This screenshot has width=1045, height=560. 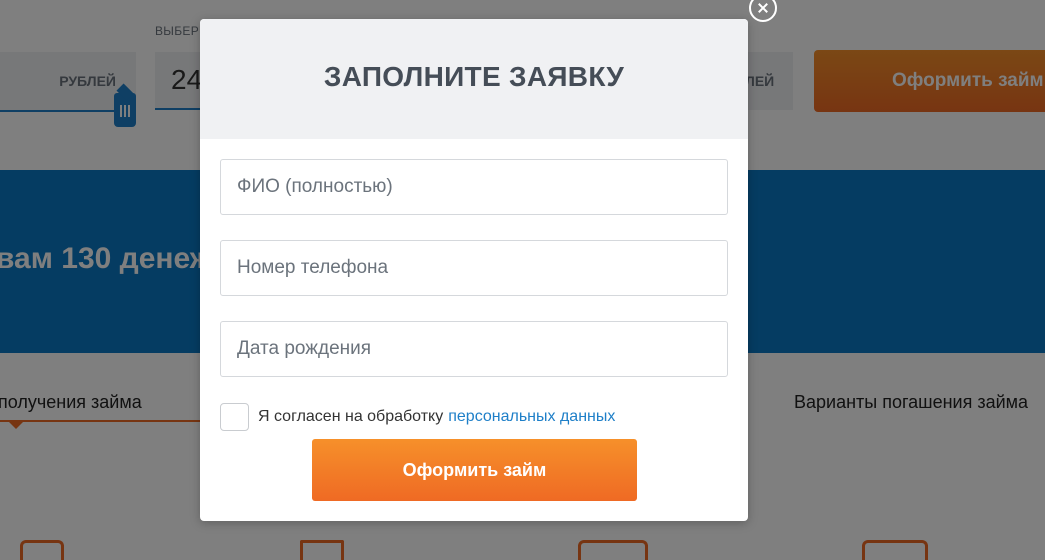 I want to click on phone-field, so click(x=474, y=268).